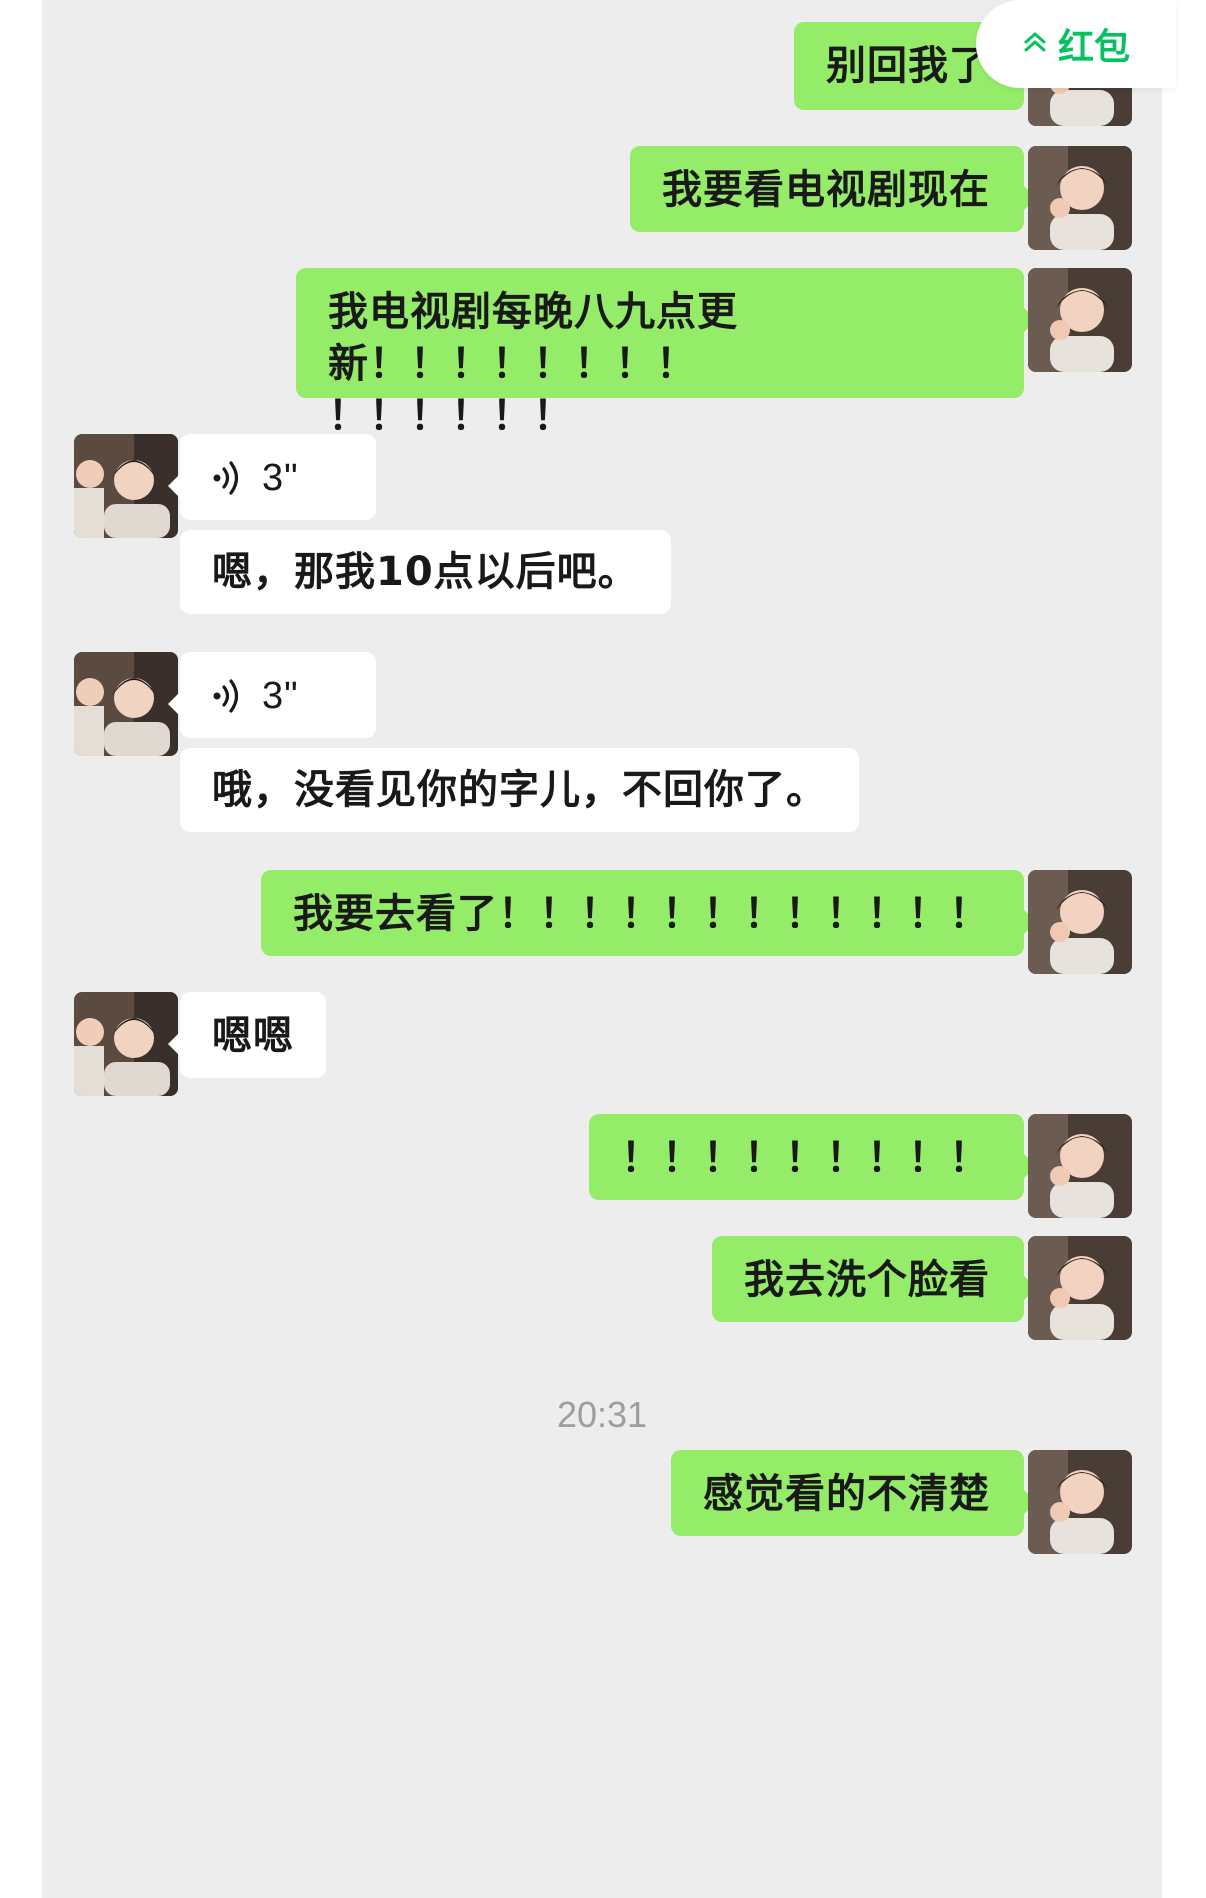 The width and height of the screenshot is (1206, 1898). Describe the element at coordinates (253, 1036) in the screenshot. I see `message-text: 嗯嗯` at that location.